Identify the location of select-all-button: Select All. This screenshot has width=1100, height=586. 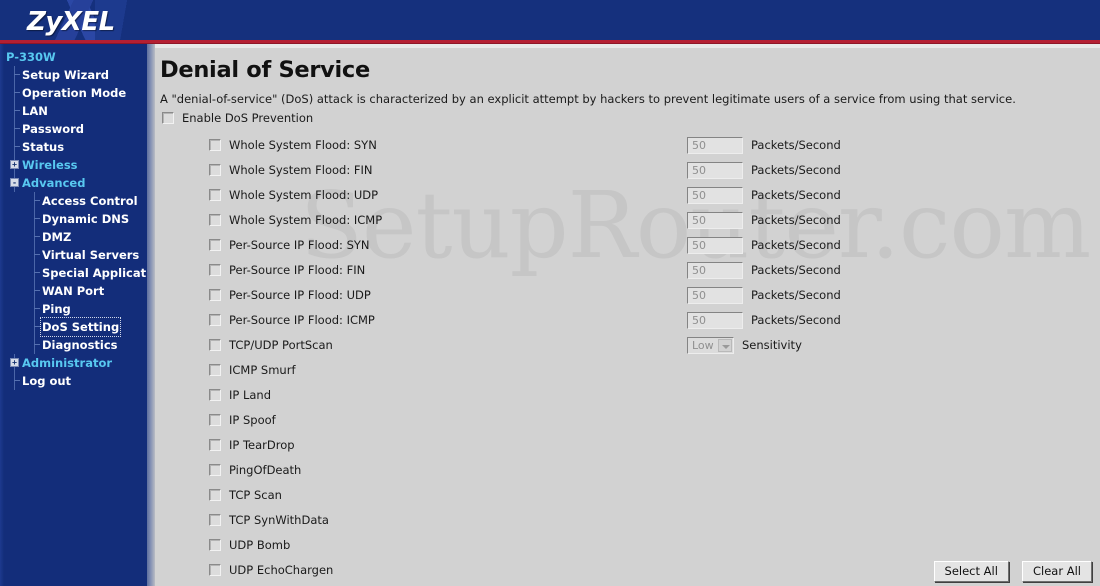
(971, 571).